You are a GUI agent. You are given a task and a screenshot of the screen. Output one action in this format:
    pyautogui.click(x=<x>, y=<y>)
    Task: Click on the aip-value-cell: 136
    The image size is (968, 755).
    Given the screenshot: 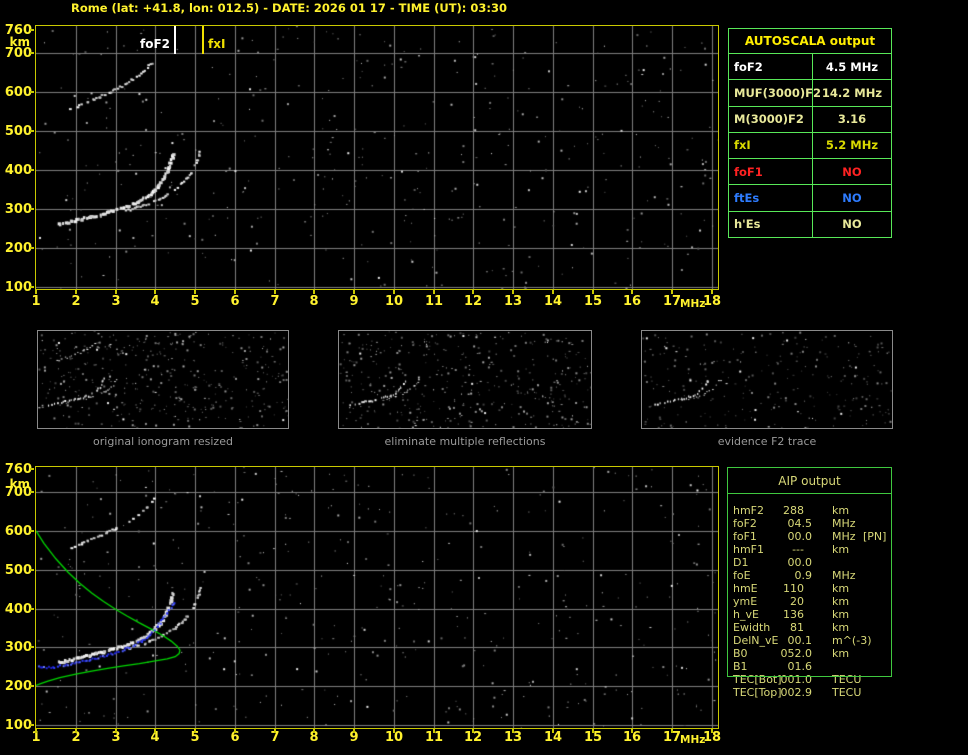 What is the action you would take?
    pyautogui.click(x=793, y=614)
    